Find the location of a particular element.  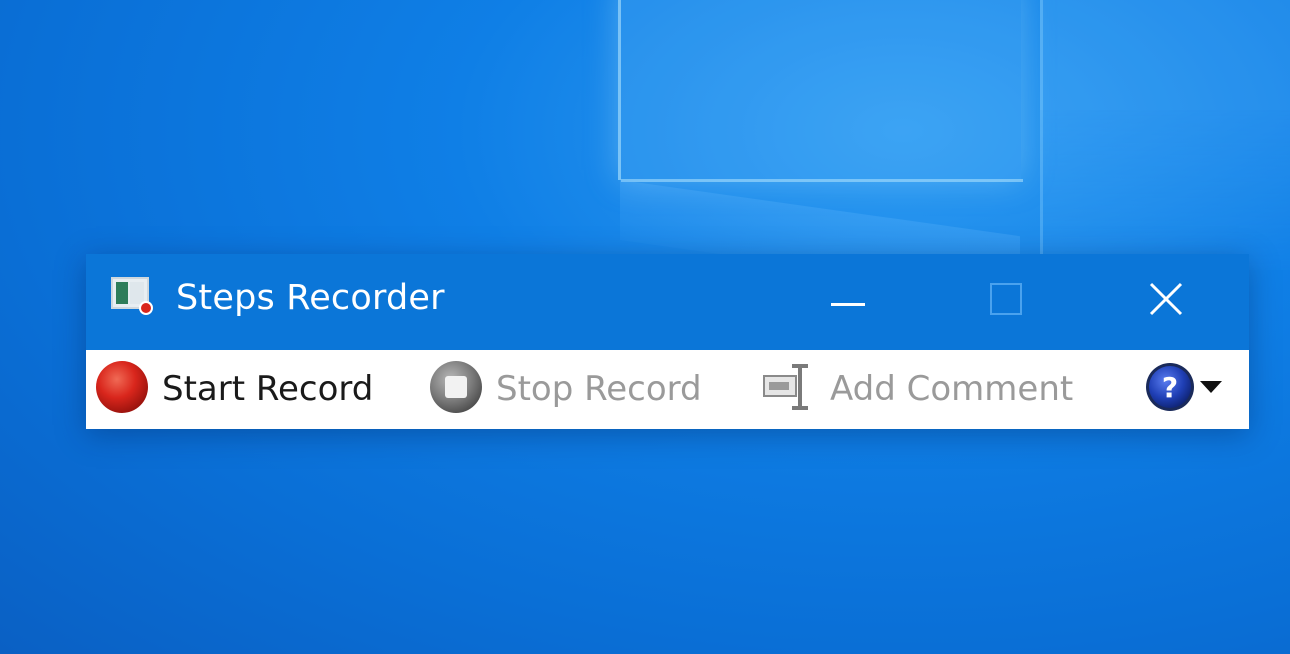

dropdown-arrow-icon is located at coordinates (1211, 389).